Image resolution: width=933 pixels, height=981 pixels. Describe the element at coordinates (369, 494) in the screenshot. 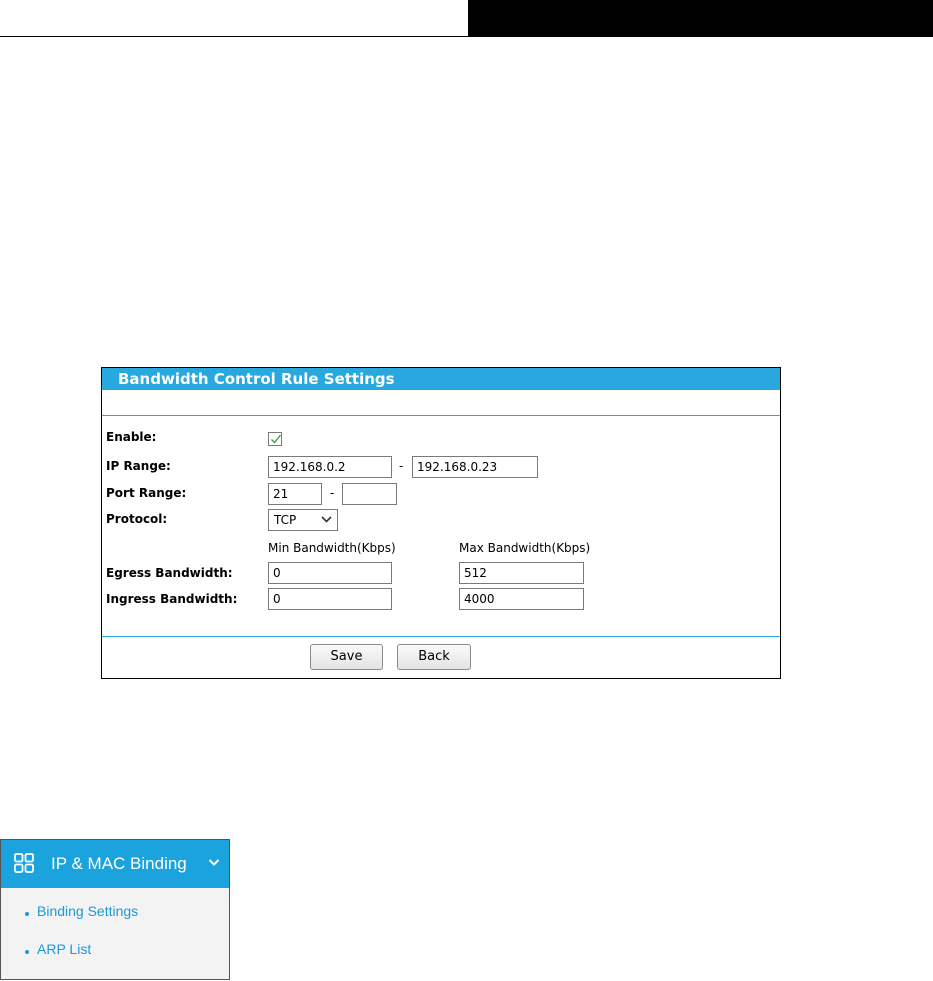

I see `port-end-input` at that location.